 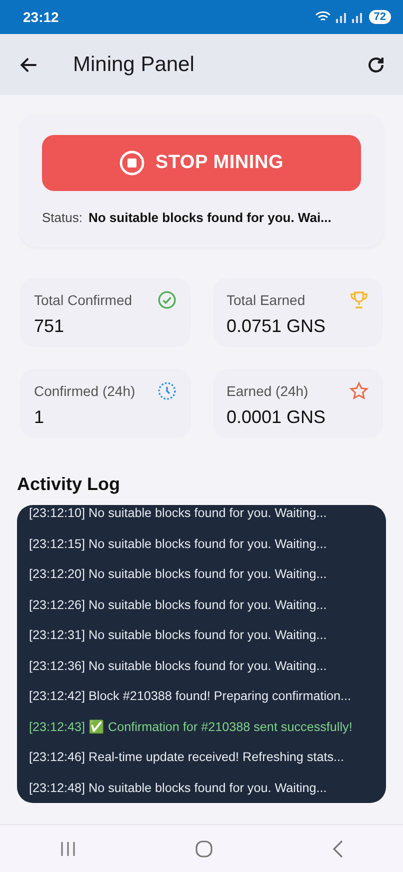 What do you see at coordinates (41, 17) in the screenshot?
I see `clock-time: 23:12` at bounding box center [41, 17].